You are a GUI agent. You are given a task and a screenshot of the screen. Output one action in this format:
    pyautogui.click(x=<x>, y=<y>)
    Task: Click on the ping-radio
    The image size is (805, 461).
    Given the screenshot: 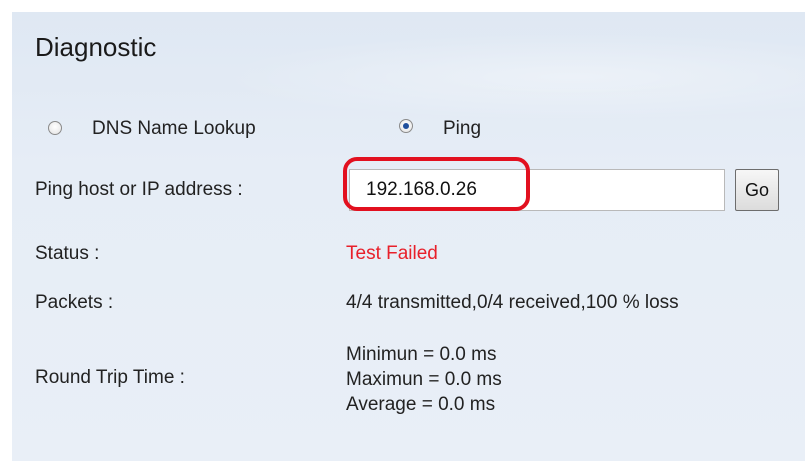 What is the action you would take?
    pyautogui.click(x=406, y=126)
    